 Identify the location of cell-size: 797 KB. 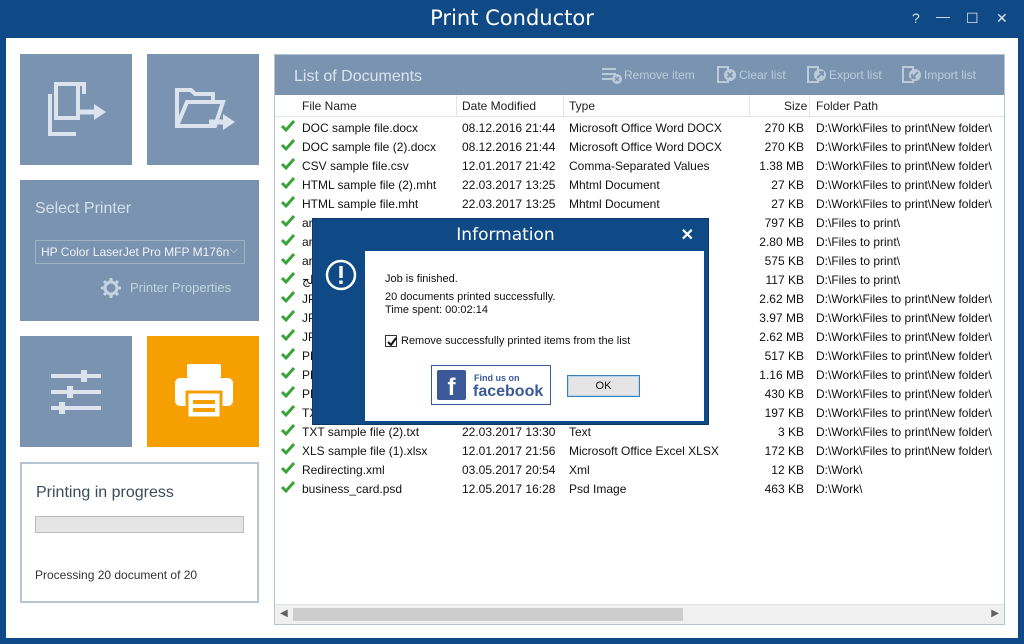
(784, 223).